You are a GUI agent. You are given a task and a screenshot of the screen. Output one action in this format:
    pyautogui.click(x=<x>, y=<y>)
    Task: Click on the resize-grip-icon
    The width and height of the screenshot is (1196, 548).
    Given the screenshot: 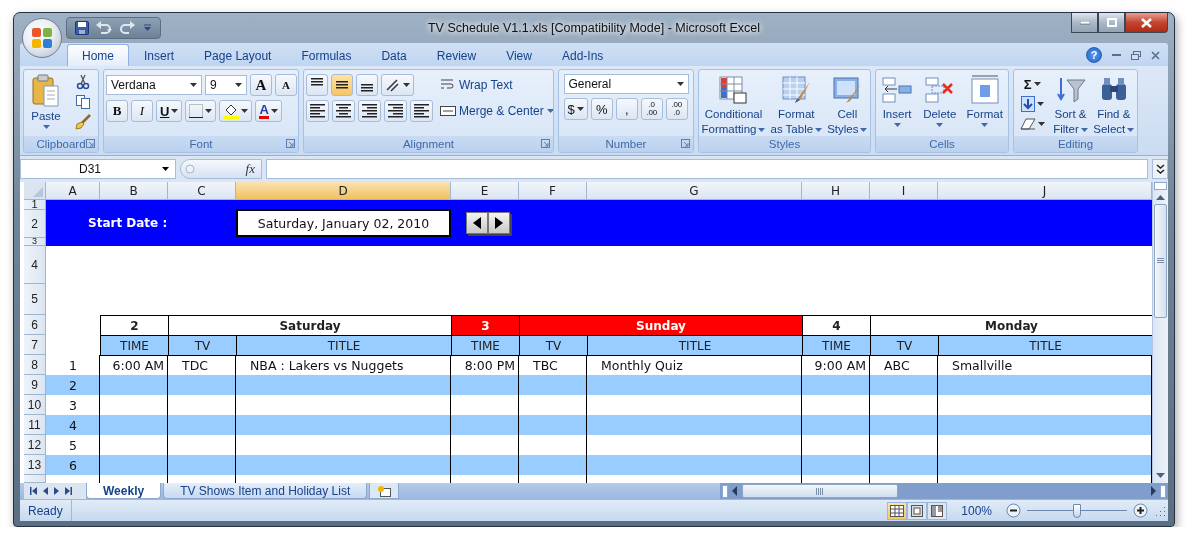 What is the action you would take?
    pyautogui.click(x=1160, y=510)
    